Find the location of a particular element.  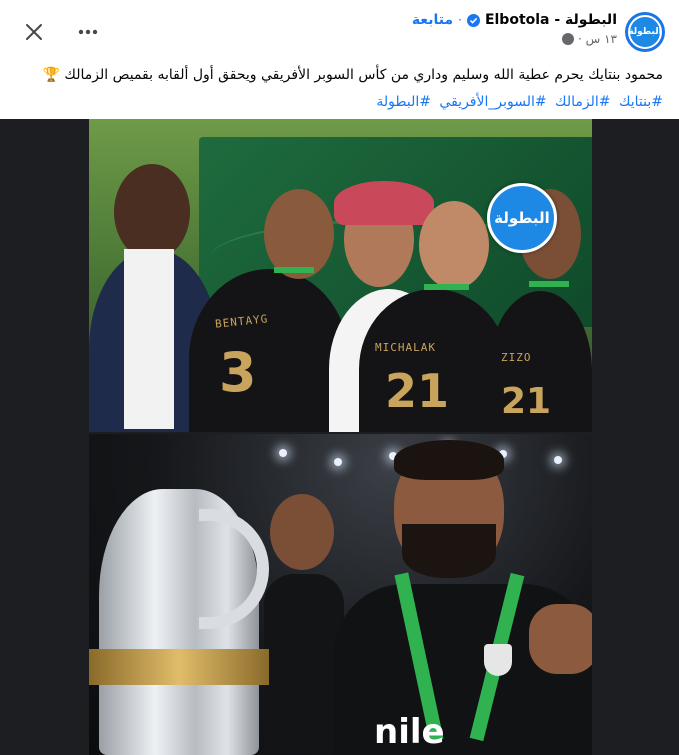

close-icon is located at coordinates (34, 32).